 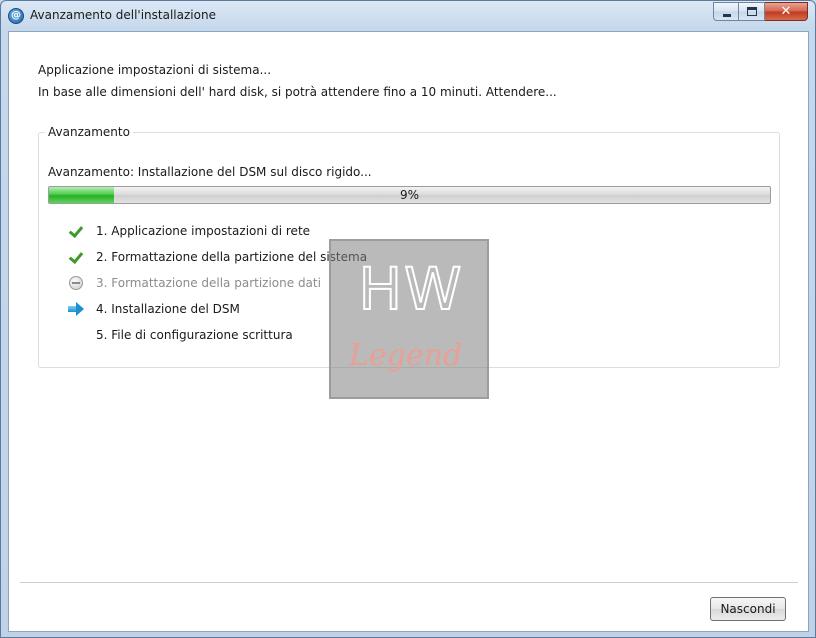 I want to click on hide-button: Nascondi, so click(x=748, y=609).